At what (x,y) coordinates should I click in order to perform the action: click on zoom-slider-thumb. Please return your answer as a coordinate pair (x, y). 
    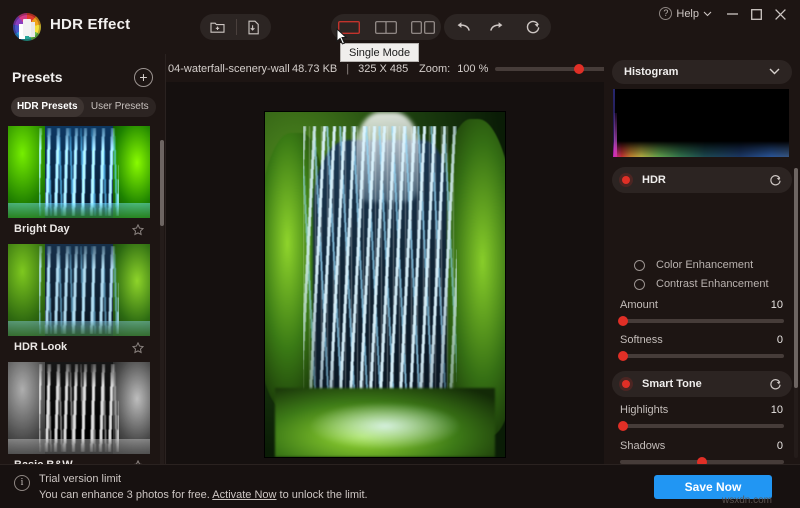
    Looking at the image, I should click on (579, 69).